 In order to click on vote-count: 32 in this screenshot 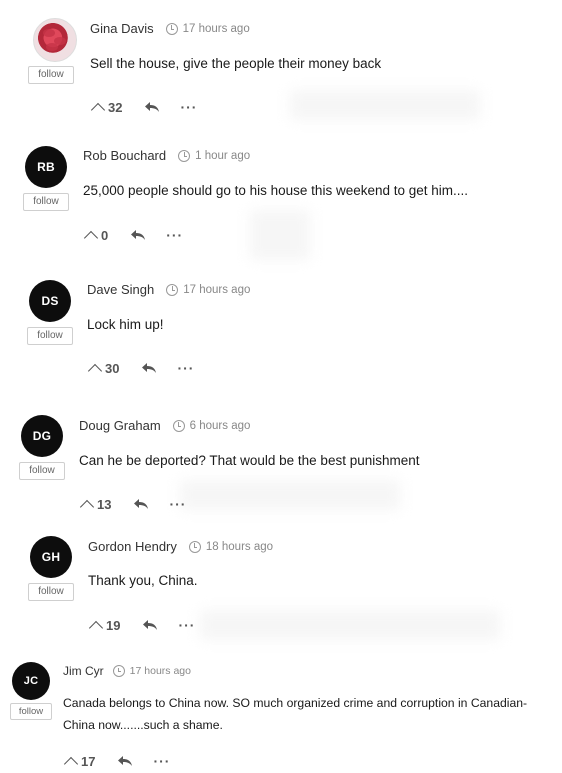, I will do `click(115, 107)`.